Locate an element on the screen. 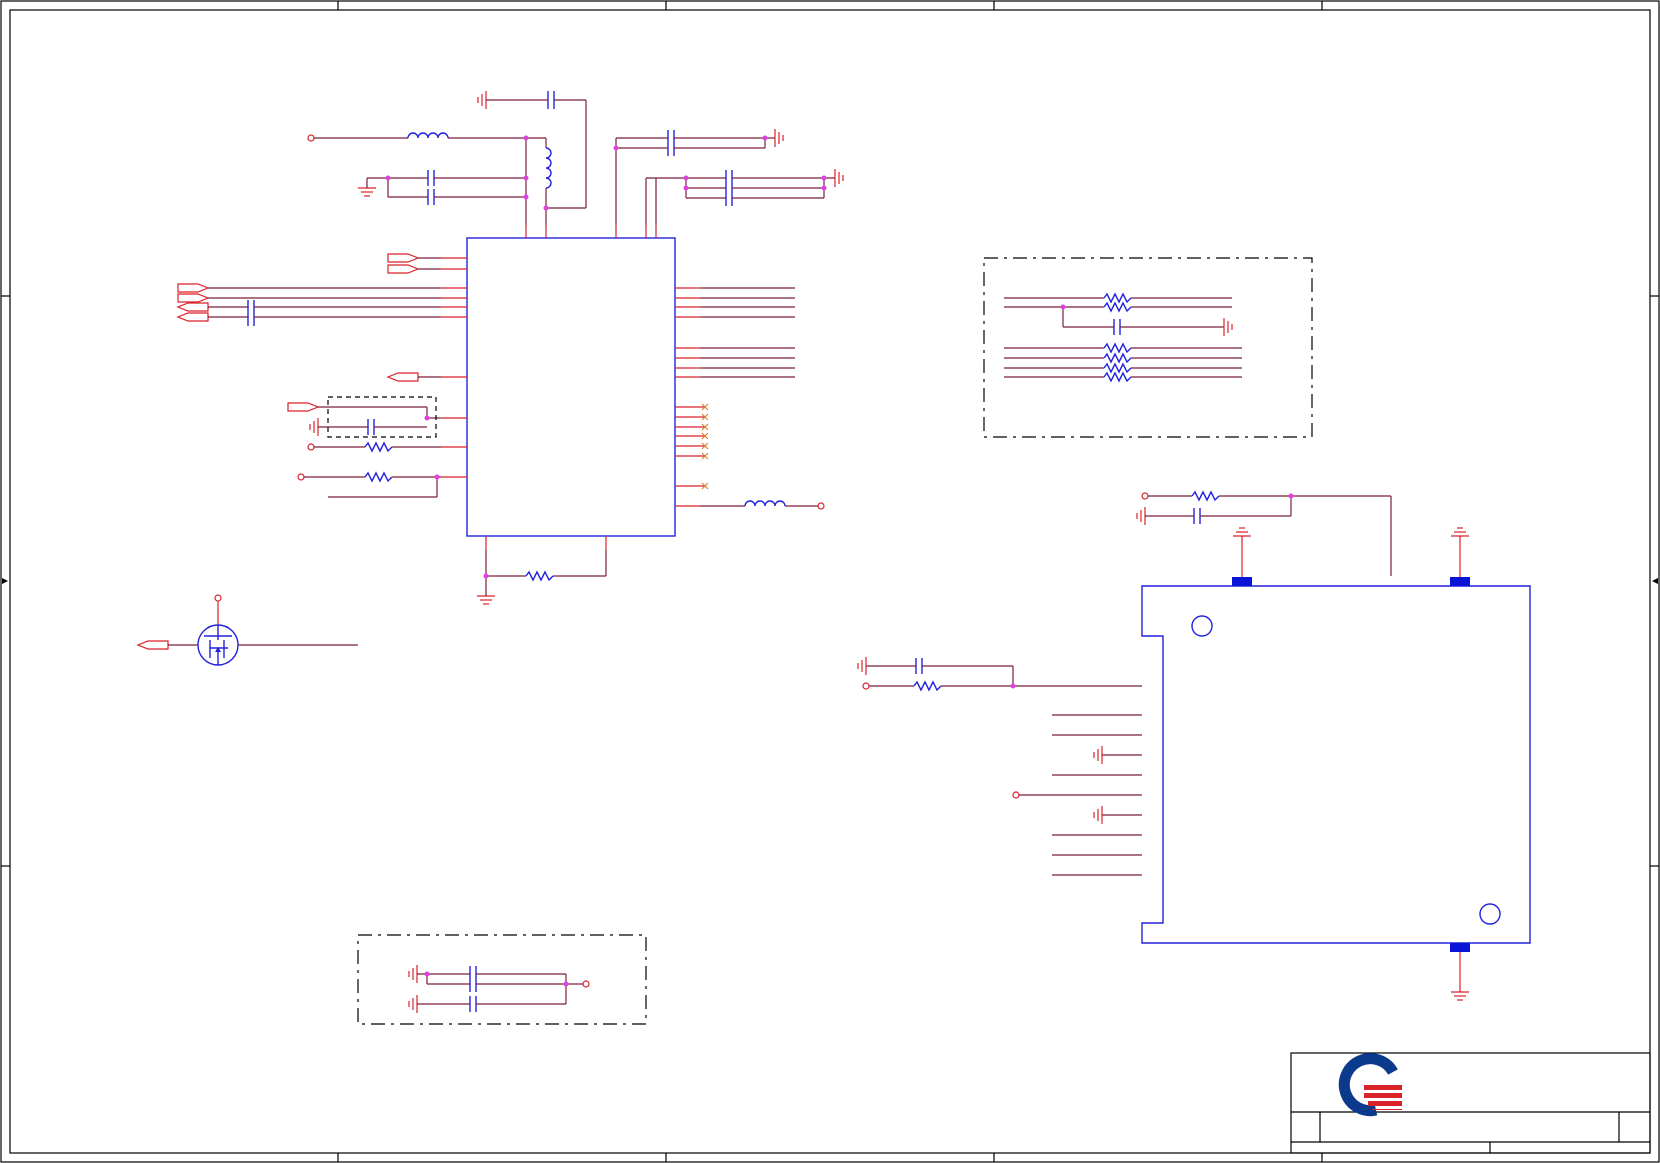 The width and height of the screenshot is (1660, 1163). top-power-network is located at coordinates (575, 157).